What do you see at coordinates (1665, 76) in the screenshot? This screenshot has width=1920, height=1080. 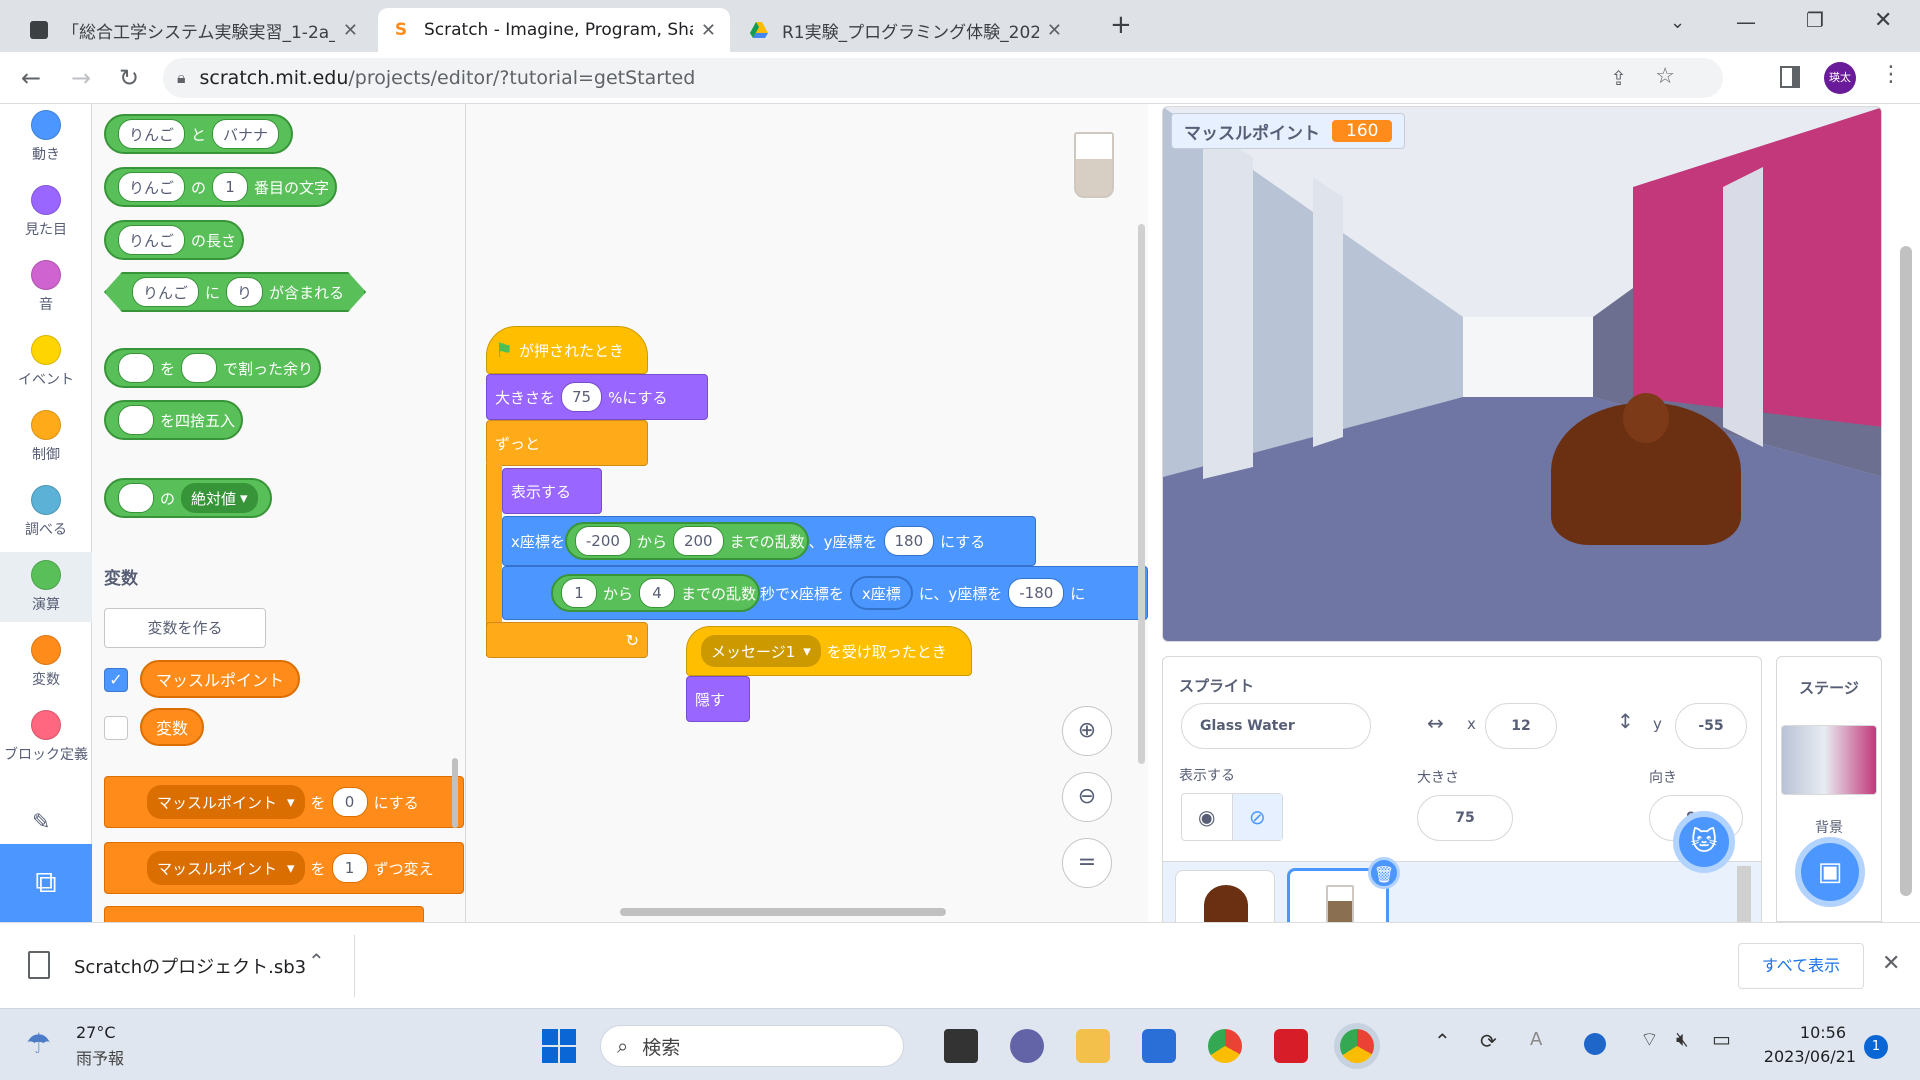 I see `bookmark-star-icon: ☆` at bounding box center [1665, 76].